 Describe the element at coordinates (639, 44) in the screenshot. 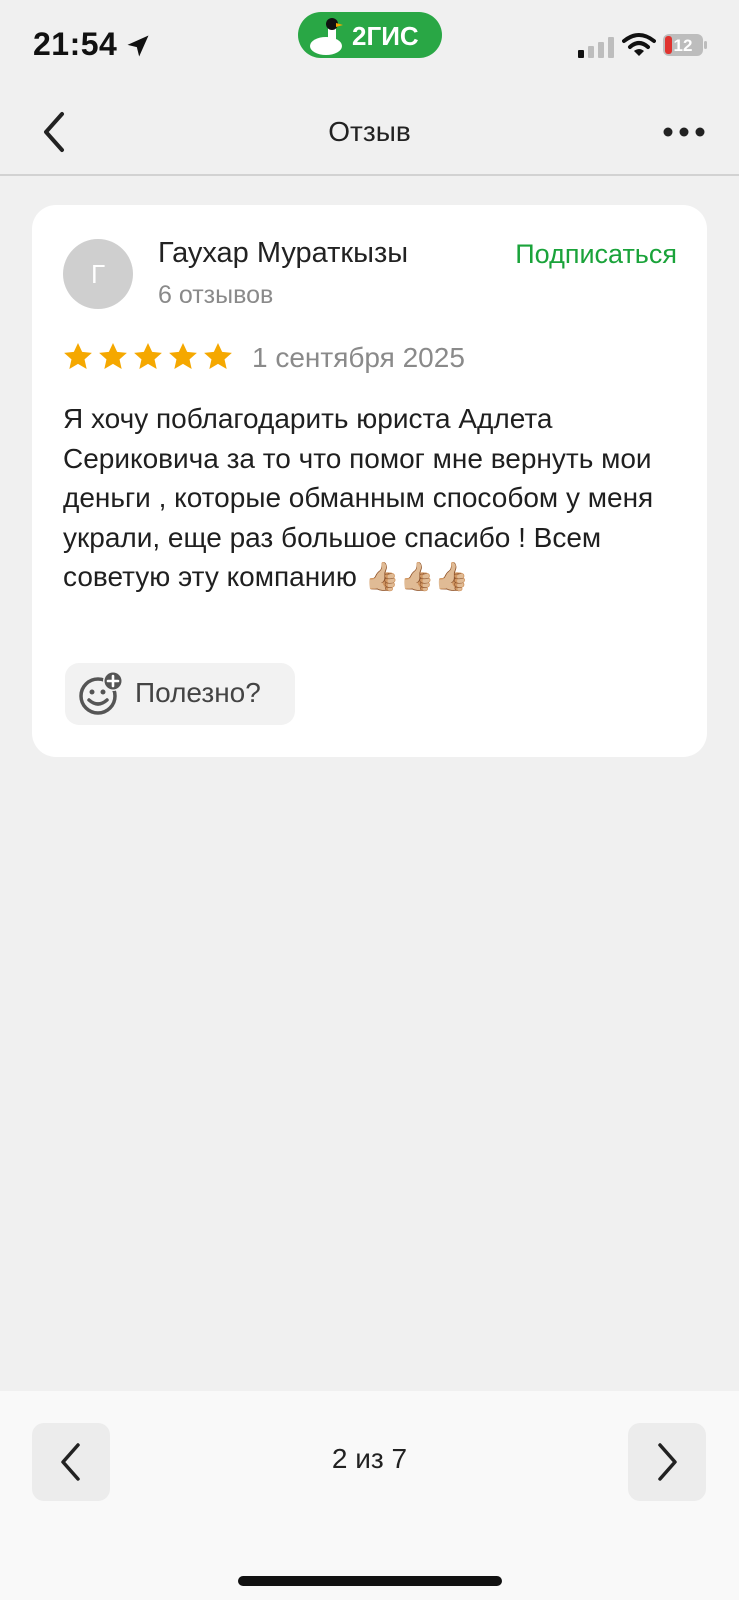

I see `wifi-icon` at that location.